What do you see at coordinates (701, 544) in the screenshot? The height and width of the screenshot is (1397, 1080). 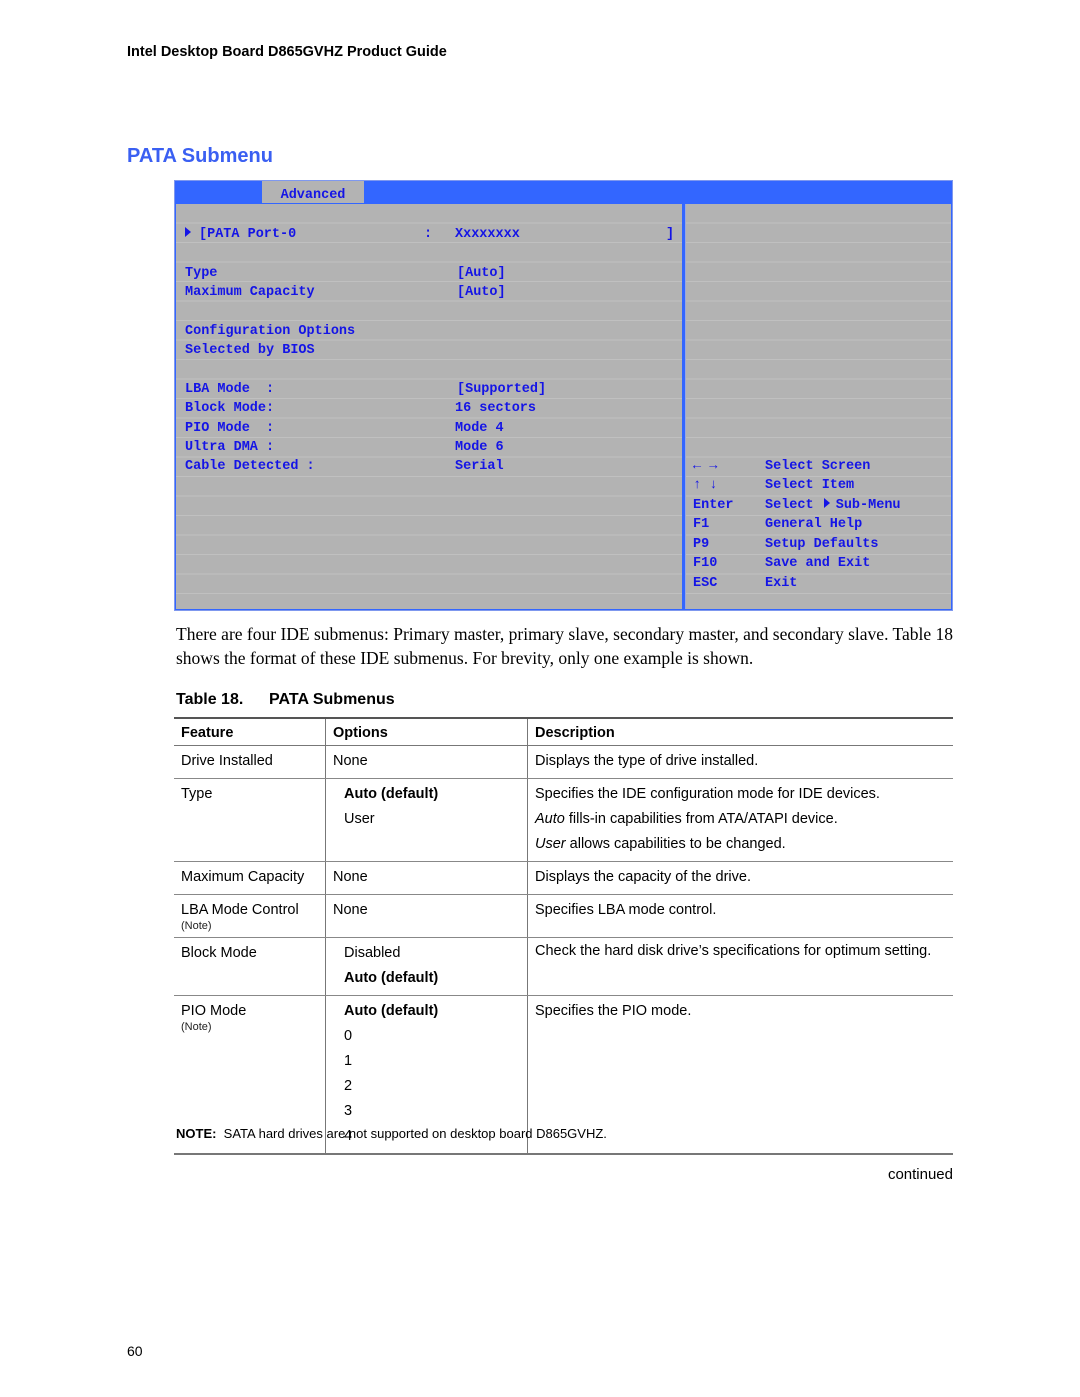 I see `help-key-p9: P9` at bounding box center [701, 544].